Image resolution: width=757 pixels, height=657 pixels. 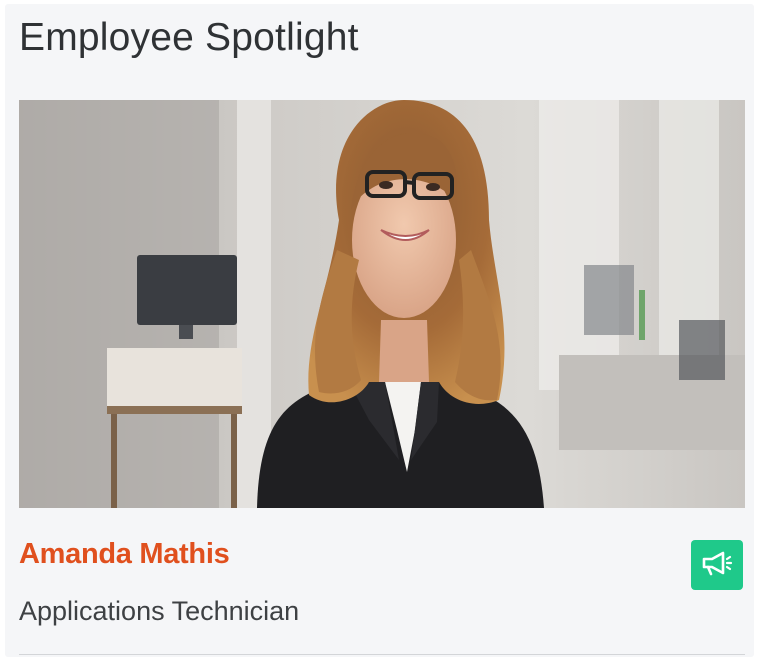 What do you see at coordinates (189, 37) in the screenshot?
I see `widget-title: Employee Spotlight` at bounding box center [189, 37].